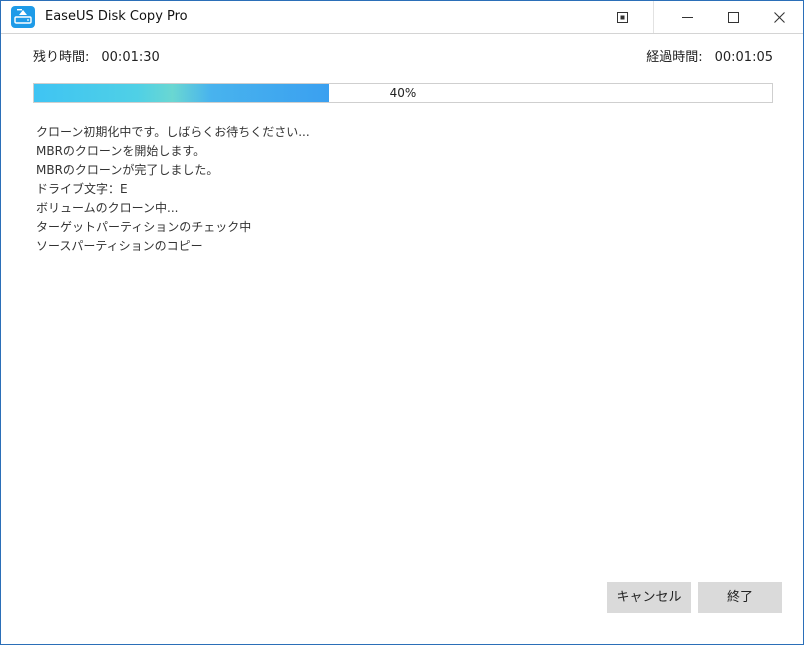 This screenshot has width=804, height=645. What do you see at coordinates (743, 57) in the screenshot?
I see `elapsed-time-value: 00:01:05` at bounding box center [743, 57].